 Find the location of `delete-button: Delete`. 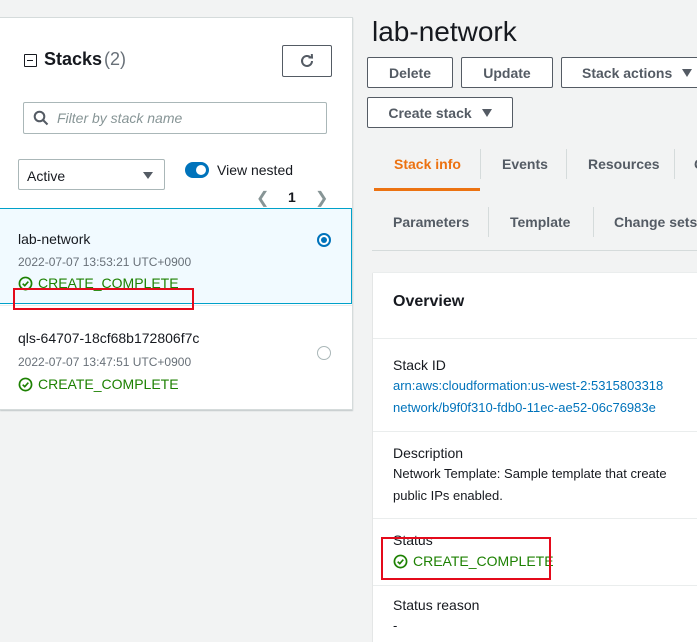

delete-button: Delete is located at coordinates (410, 72).